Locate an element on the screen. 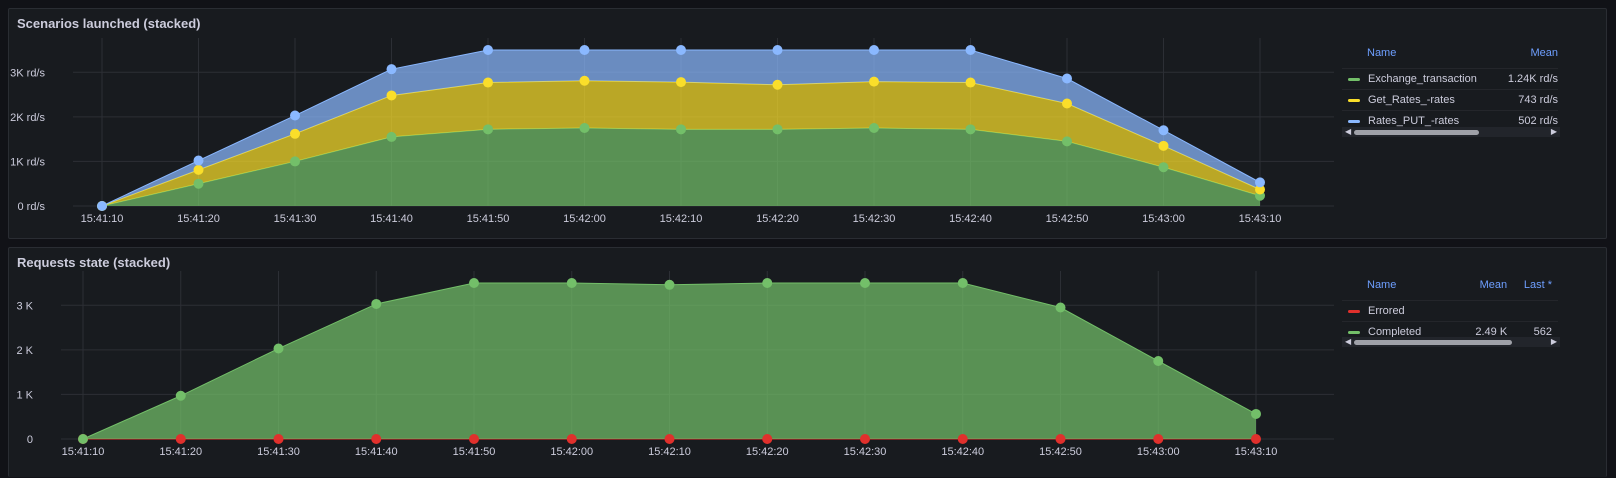  legend-series-mean is located at coordinates (1483, 311).